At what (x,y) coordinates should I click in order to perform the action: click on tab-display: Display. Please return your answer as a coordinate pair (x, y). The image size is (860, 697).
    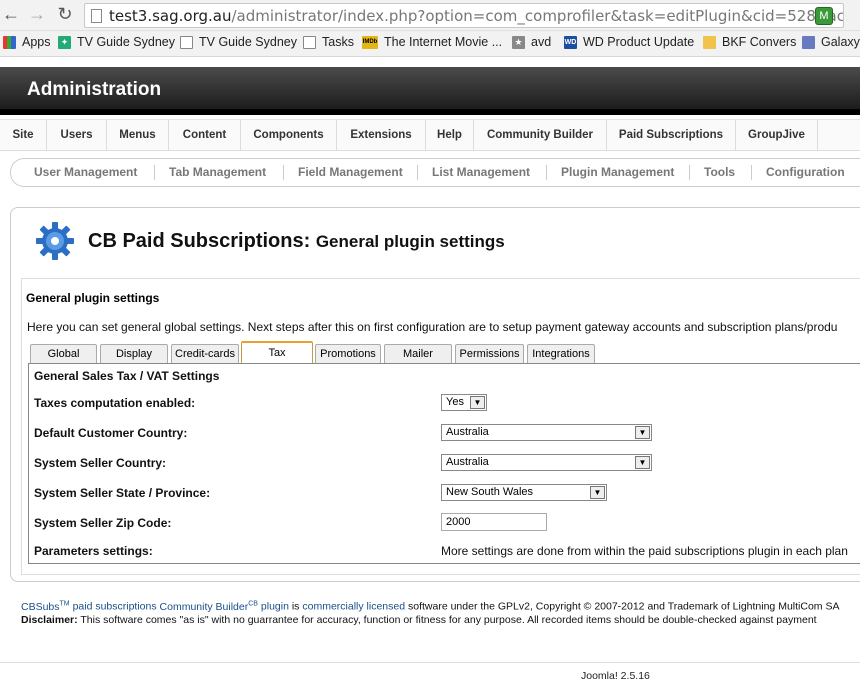
    Looking at the image, I should click on (134, 353).